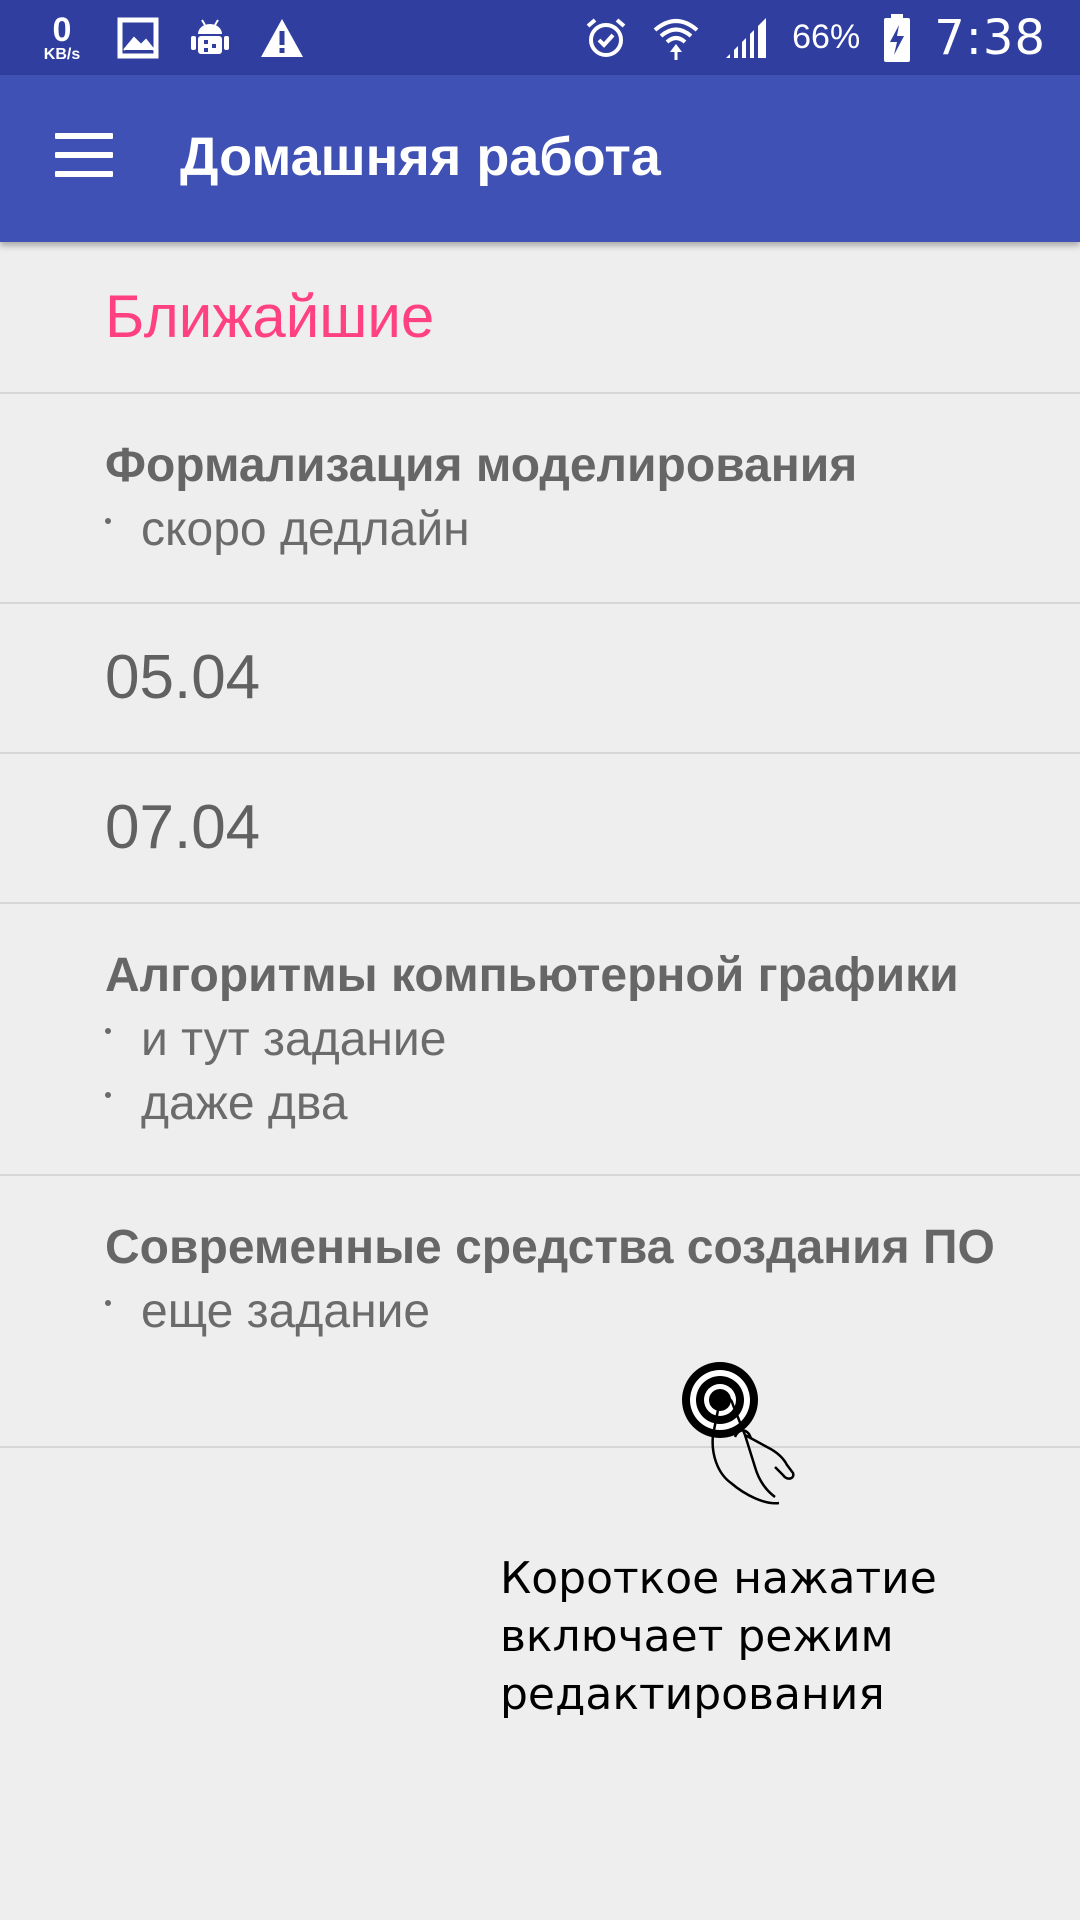 The height and width of the screenshot is (1920, 1080). What do you see at coordinates (532, 975) in the screenshot?
I see `subject-title: Алгоритмы компьютерной графики` at bounding box center [532, 975].